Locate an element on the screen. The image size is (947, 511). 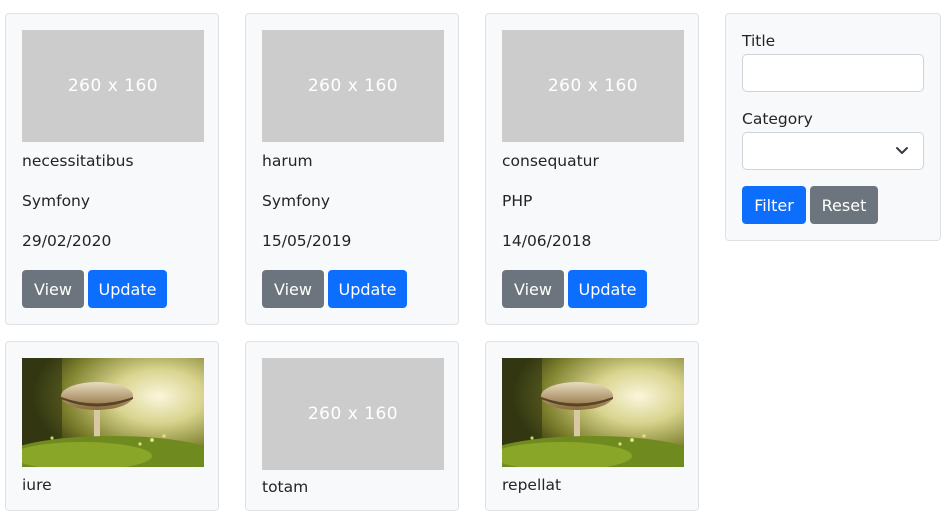
title-input is located at coordinates (833, 73).